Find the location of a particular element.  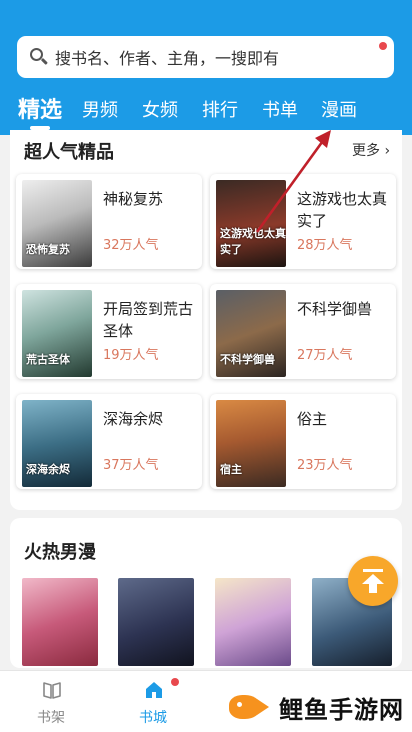

book-title: 开局签到荒古圣体 is located at coordinates (148, 320).